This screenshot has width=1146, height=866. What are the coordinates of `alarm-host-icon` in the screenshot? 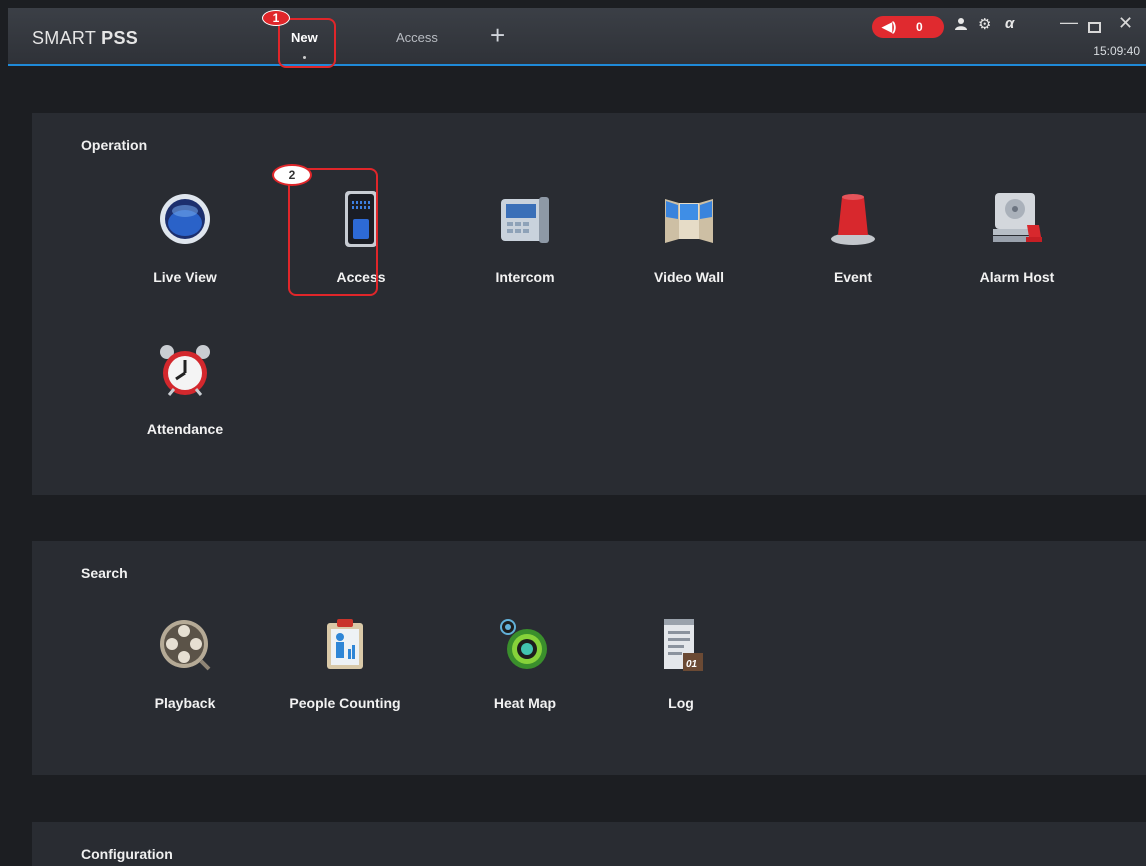 It's located at (1017, 217).